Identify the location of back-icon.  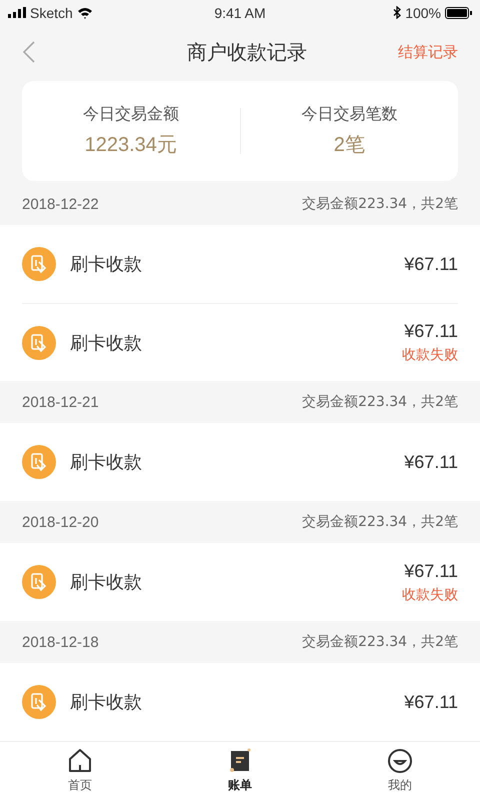
(29, 52).